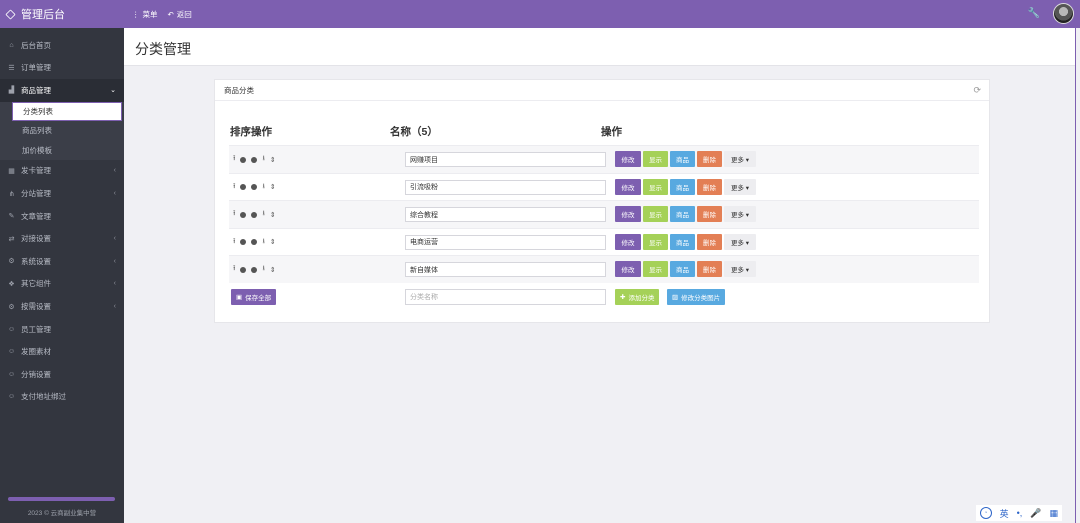 This screenshot has height=523, width=1080. What do you see at coordinates (36, 90) in the screenshot?
I see `sidebar-item-label: 商品管理` at bounding box center [36, 90].